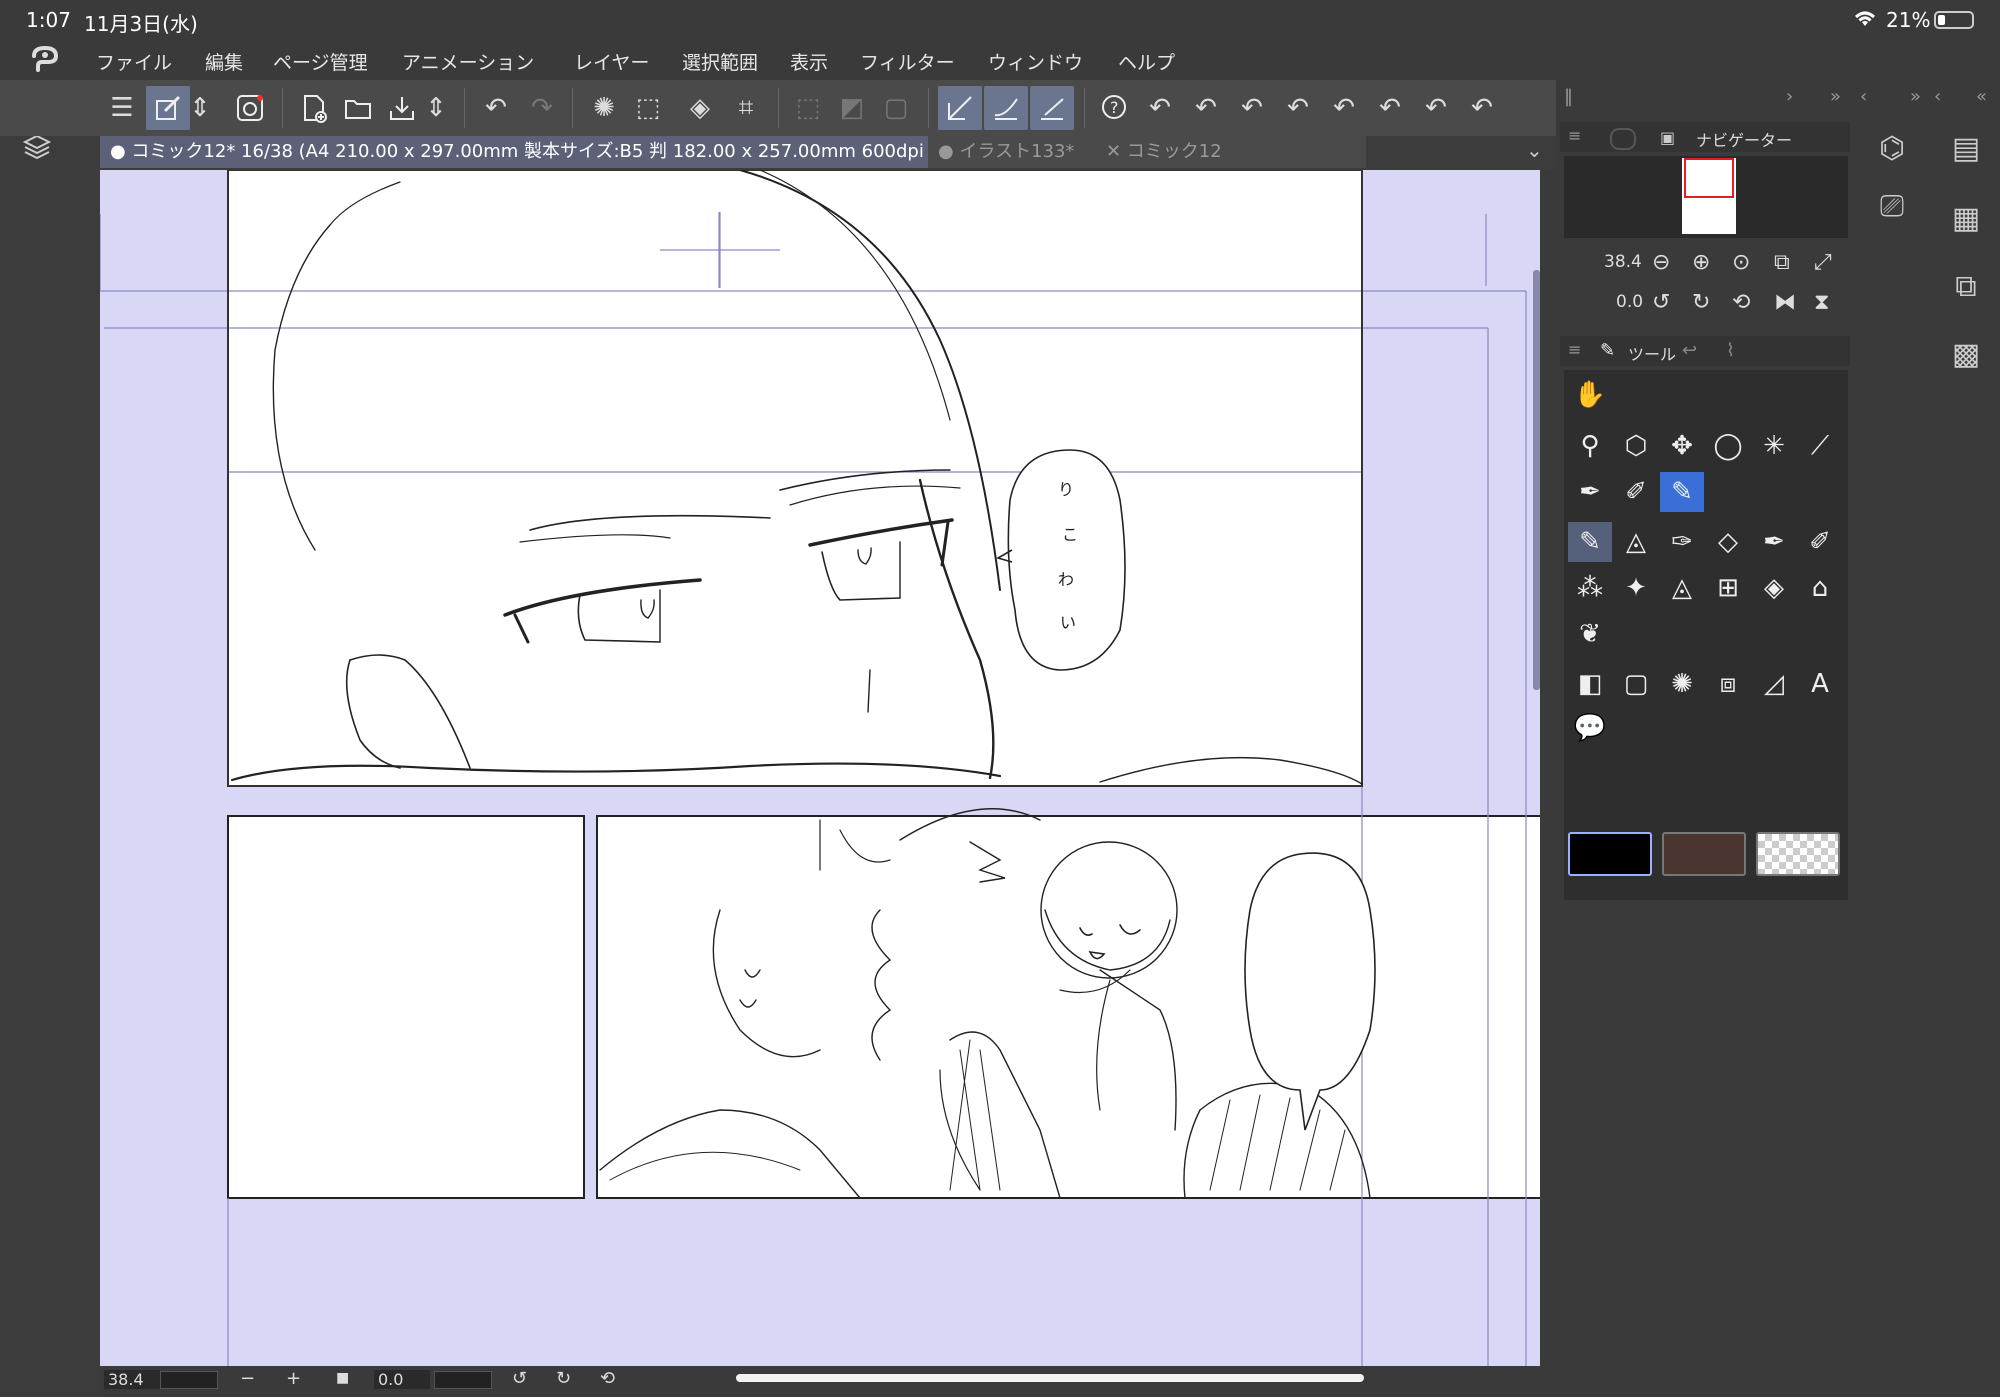 This screenshot has height=1397, width=2000. What do you see at coordinates (132, 1379) in the screenshot?
I see `zoom-readout: 38.4` at bounding box center [132, 1379].